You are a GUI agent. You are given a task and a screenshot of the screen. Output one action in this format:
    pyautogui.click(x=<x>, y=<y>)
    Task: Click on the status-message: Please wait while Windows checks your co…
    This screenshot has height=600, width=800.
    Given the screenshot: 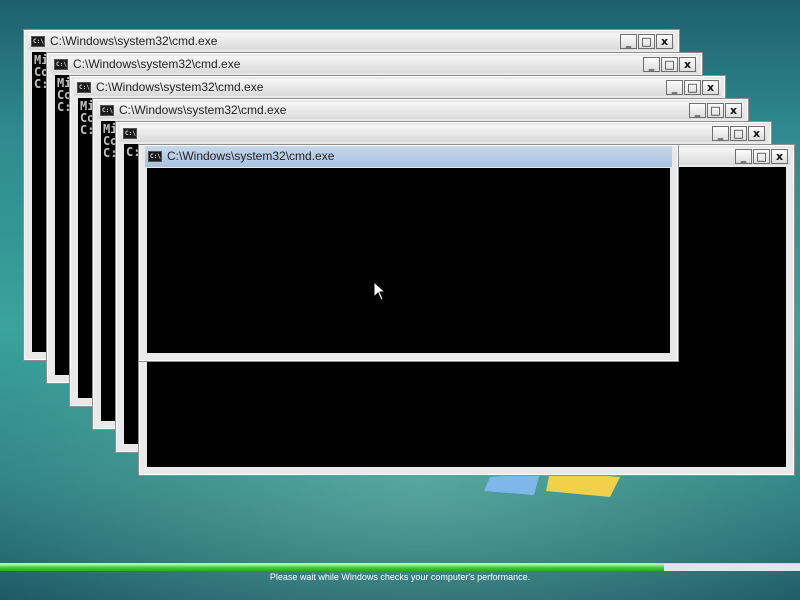 What is the action you would take?
    pyautogui.click(x=400, y=577)
    